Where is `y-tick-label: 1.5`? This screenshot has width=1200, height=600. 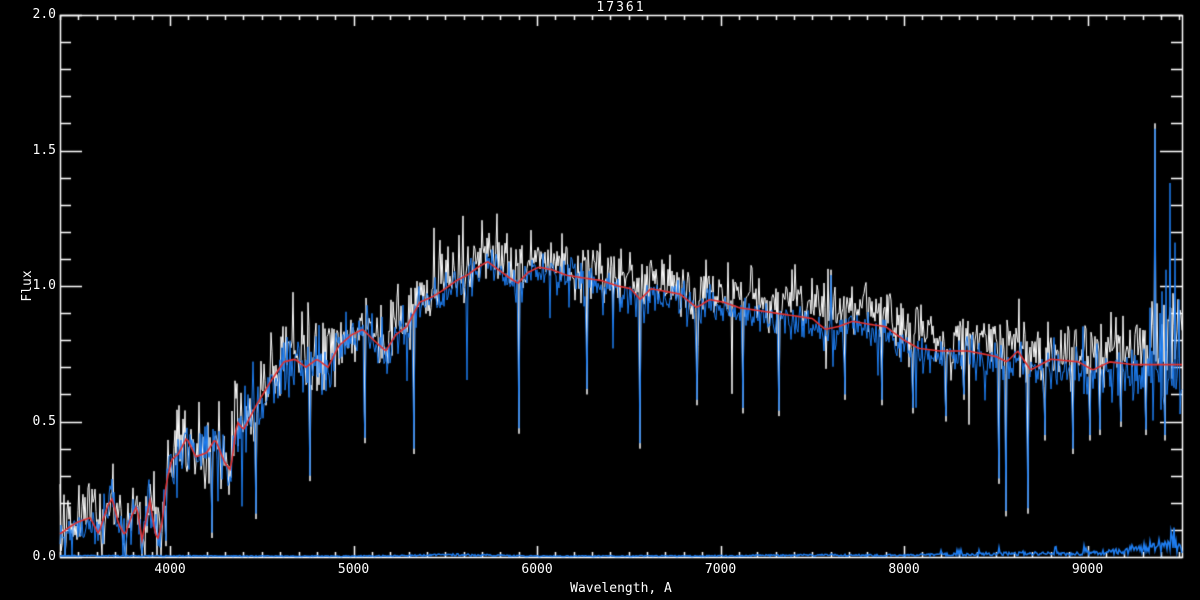
y-tick-label: 1.5 is located at coordinates (44, 150).